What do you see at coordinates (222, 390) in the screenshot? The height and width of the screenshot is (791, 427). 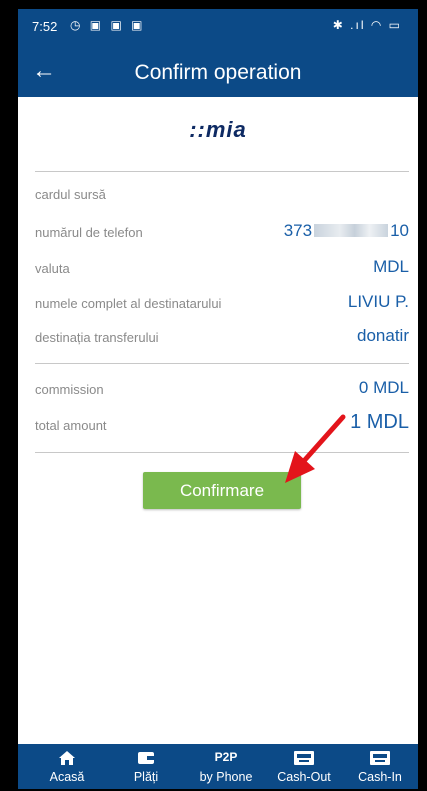 I see `commission-row: commission 0 MDL` at bounding box center [222, 390].